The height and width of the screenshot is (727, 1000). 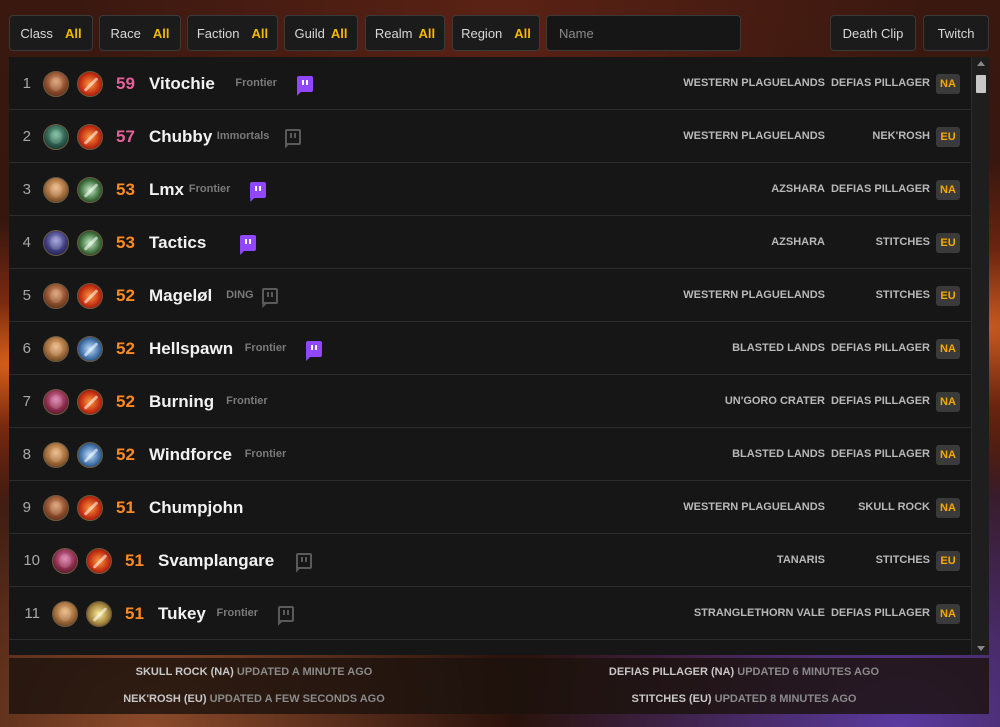 What do you see at coordinates (309, 33) in the screenshot?
I see `guild-filter-label: Guild` at bounding box center [309, 33].